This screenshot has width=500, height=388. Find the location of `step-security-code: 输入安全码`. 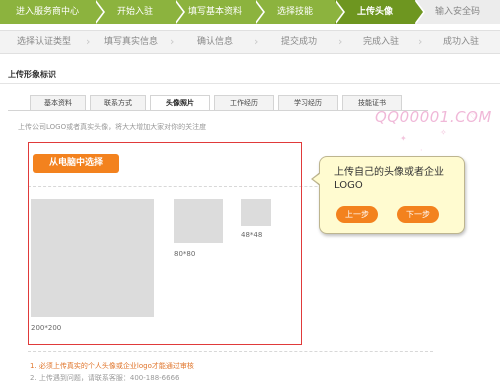

step-security-code: 输入安全码 is located at coordinates (457, 12).